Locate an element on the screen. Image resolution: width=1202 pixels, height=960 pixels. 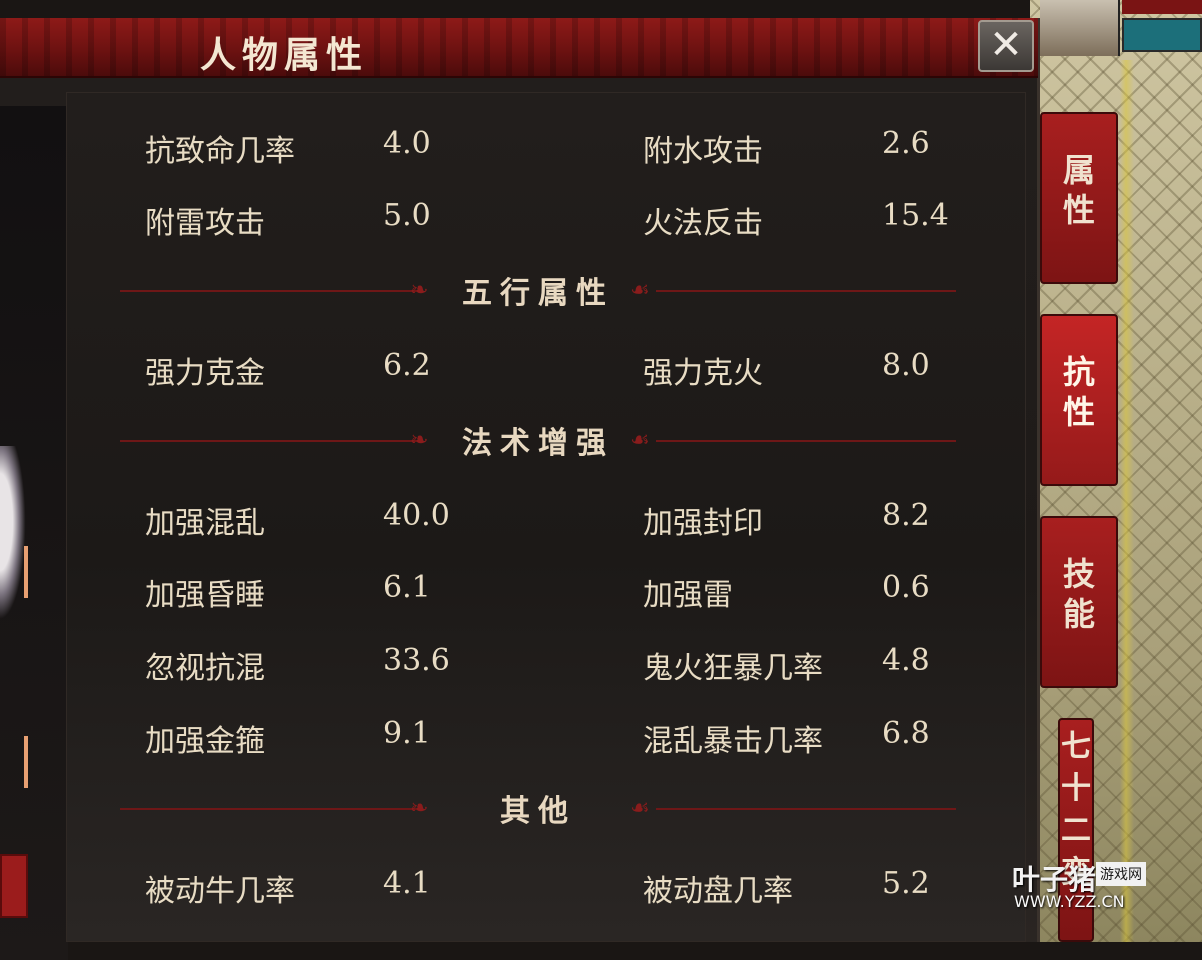
stat-value: 6.1 is located at coordinates (407, 587).